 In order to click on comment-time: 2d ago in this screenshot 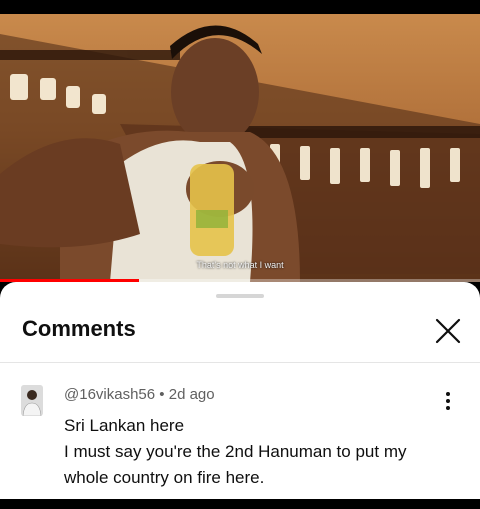, I will do `click(191, 394)`.